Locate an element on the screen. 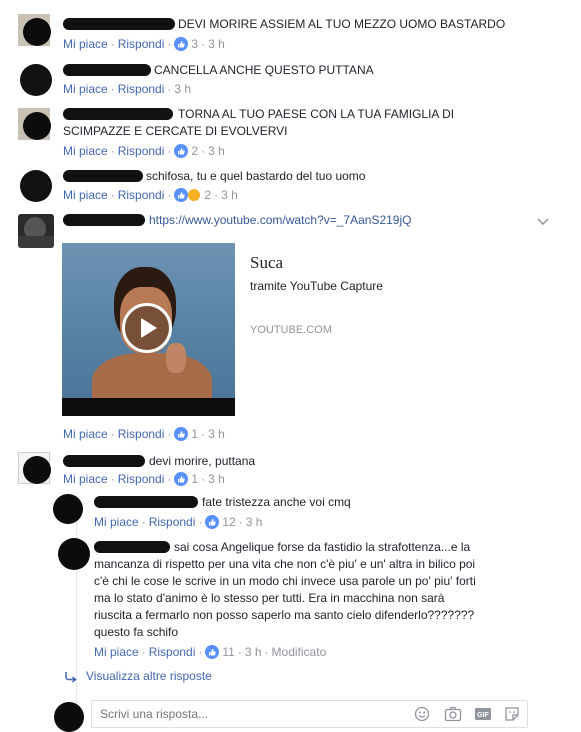 This screenshot has height=732, width=581. comment-actions: Mi piace · Rispondi · 3 · 3 h is located at coordinates (144, 44).